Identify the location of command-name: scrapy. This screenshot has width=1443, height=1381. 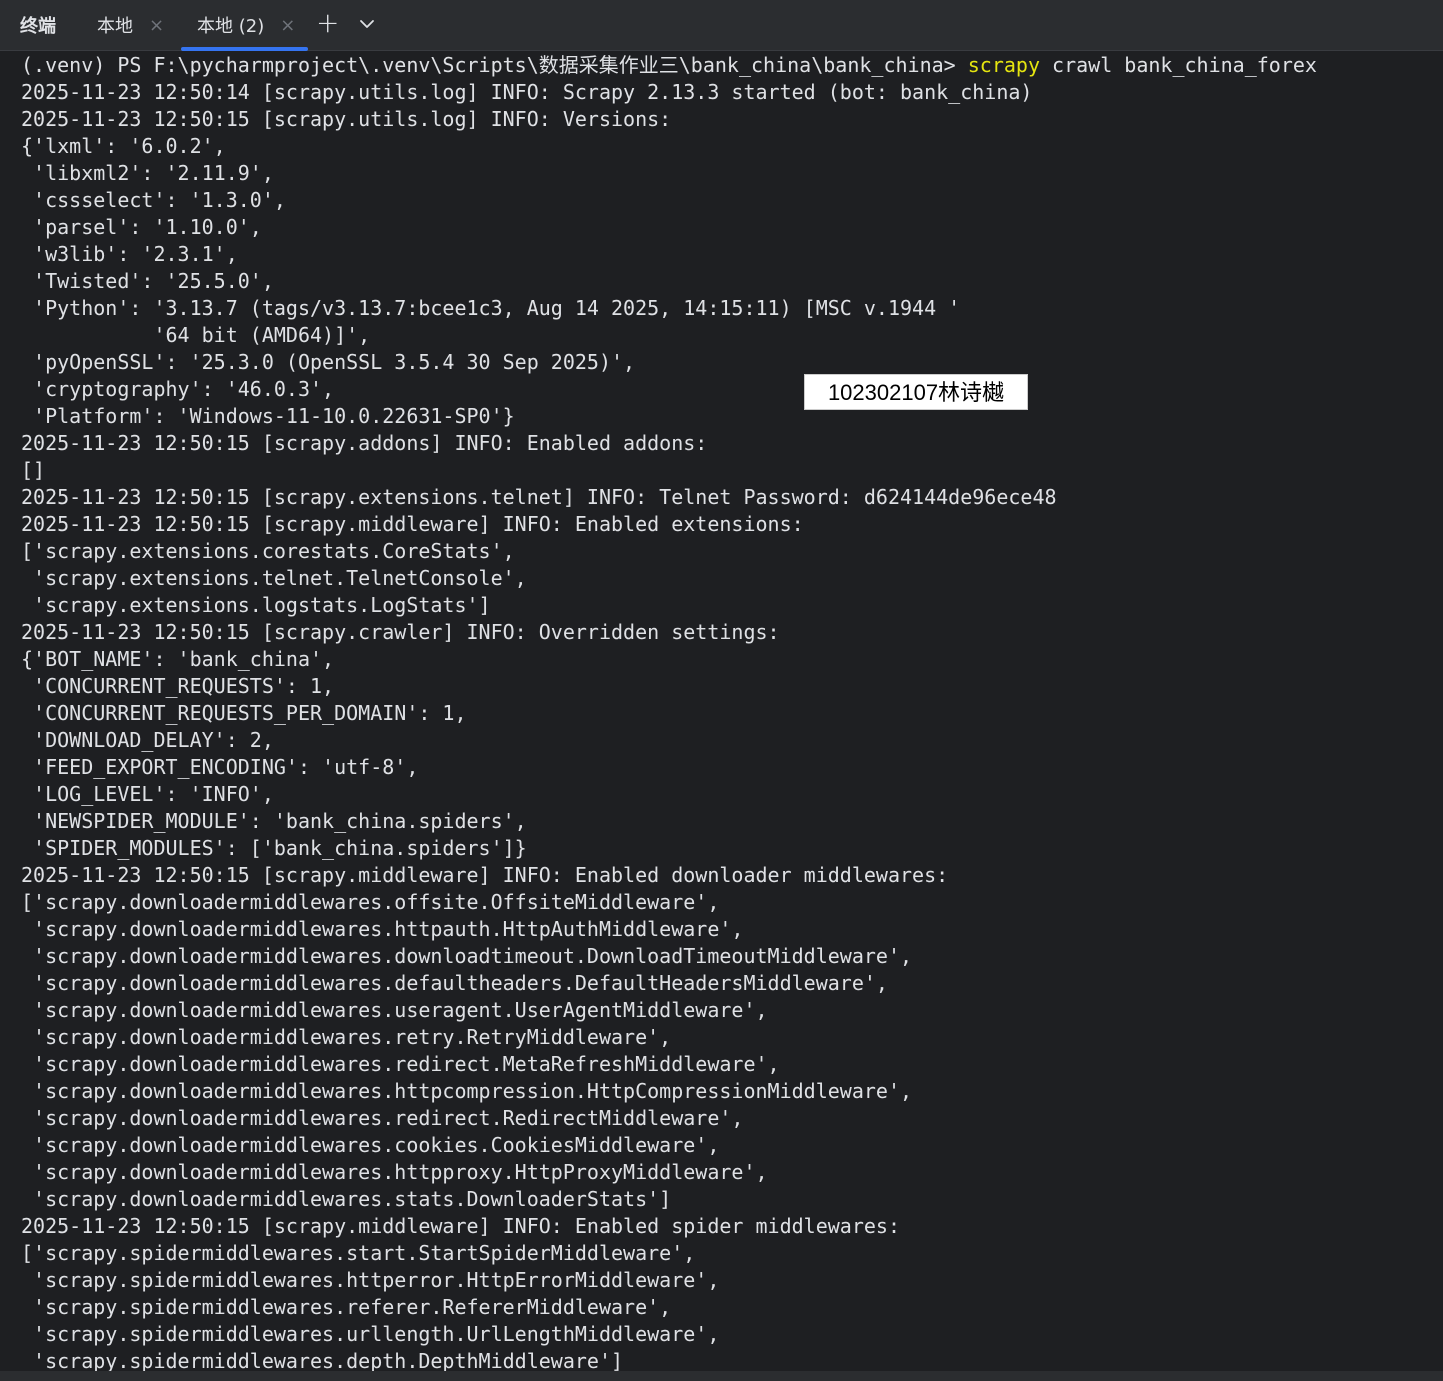
(1003, 65).